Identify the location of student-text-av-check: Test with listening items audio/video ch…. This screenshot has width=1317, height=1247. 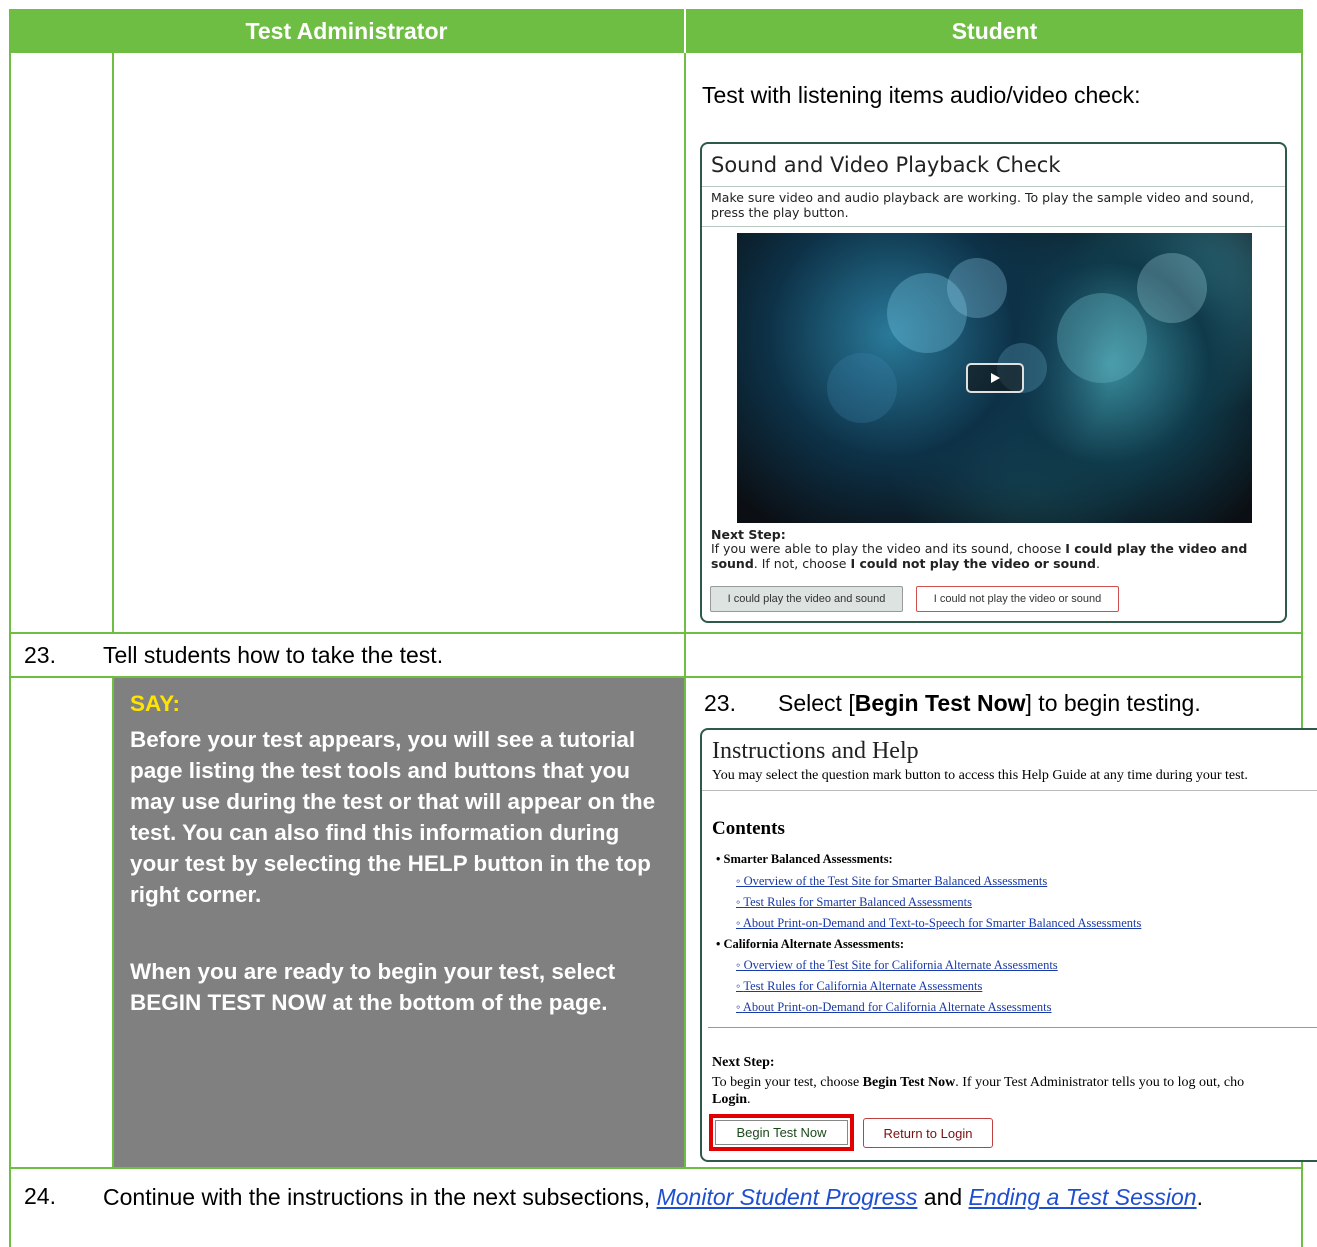
(921, 95).